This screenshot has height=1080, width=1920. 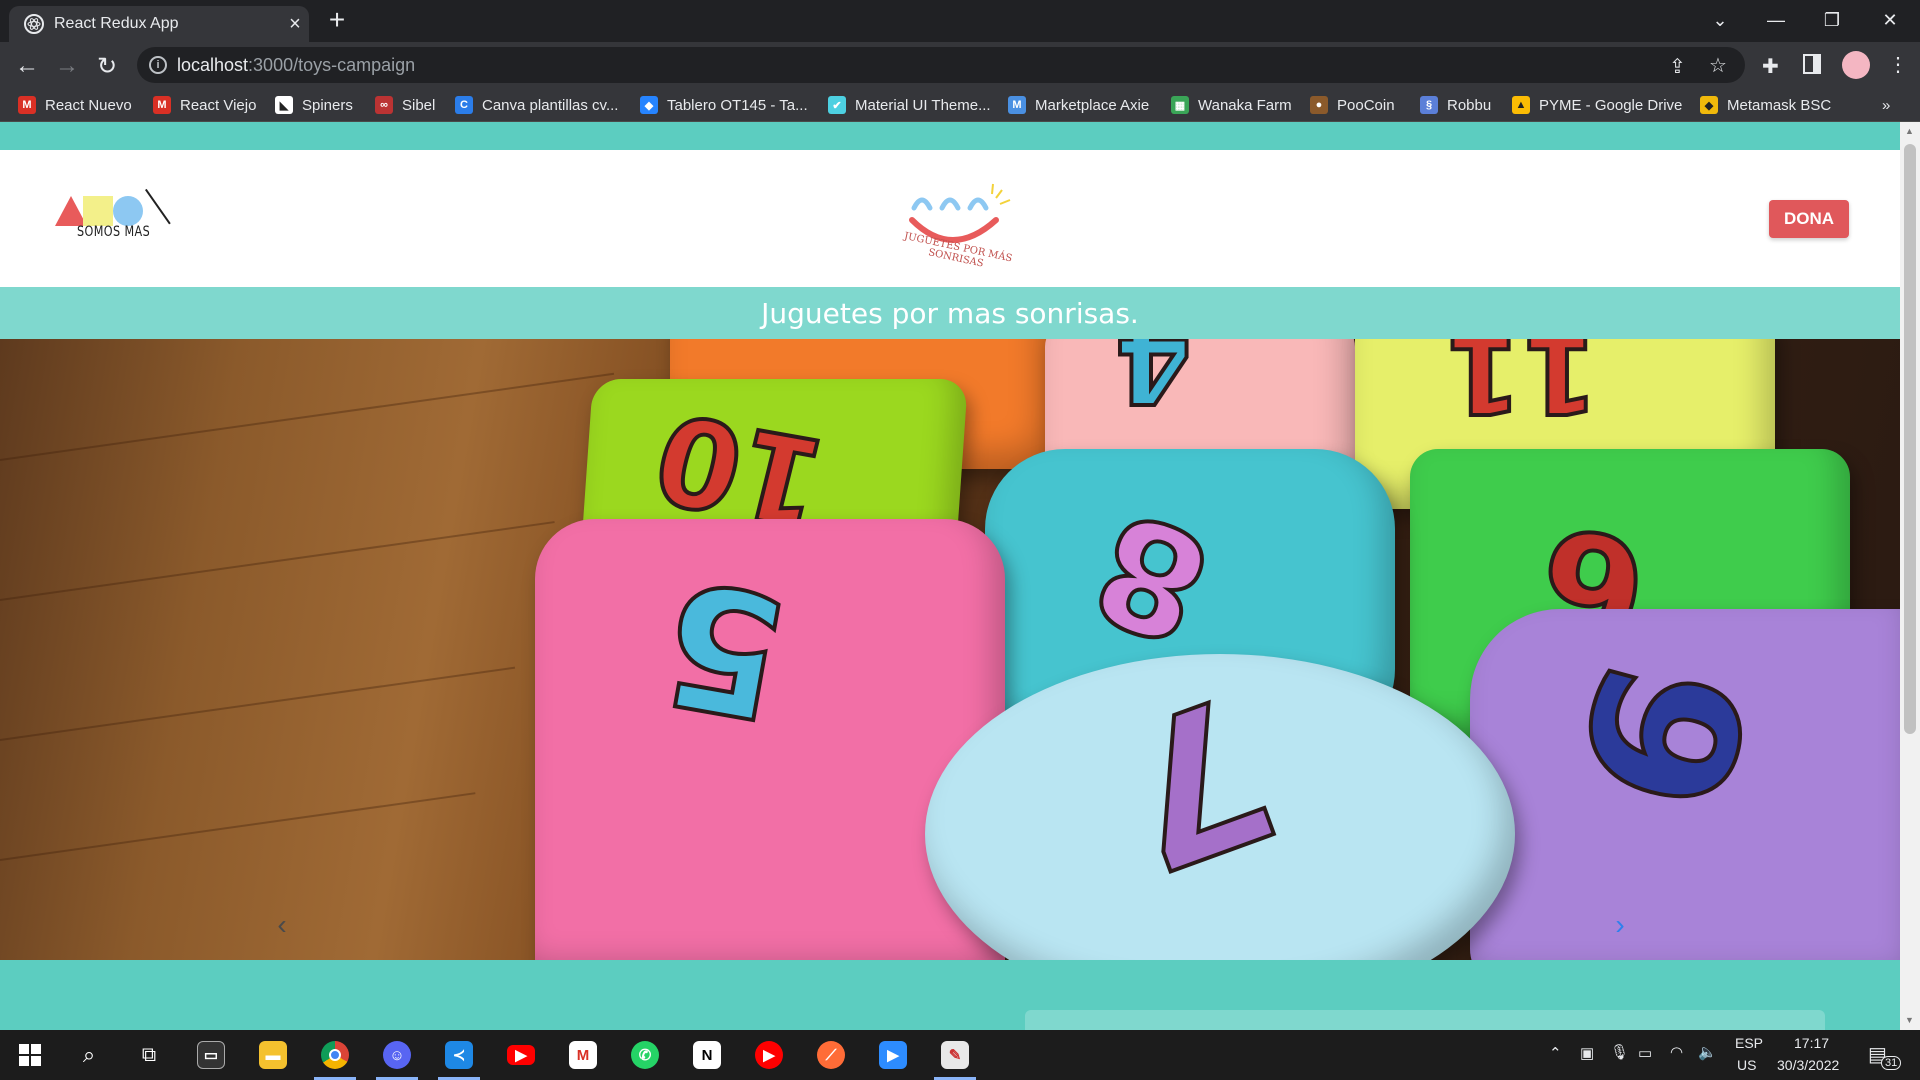 I want to click on address-bar: i localhost:3000/toys-campaign ⇪ ☆, so click(x=941, y=65).